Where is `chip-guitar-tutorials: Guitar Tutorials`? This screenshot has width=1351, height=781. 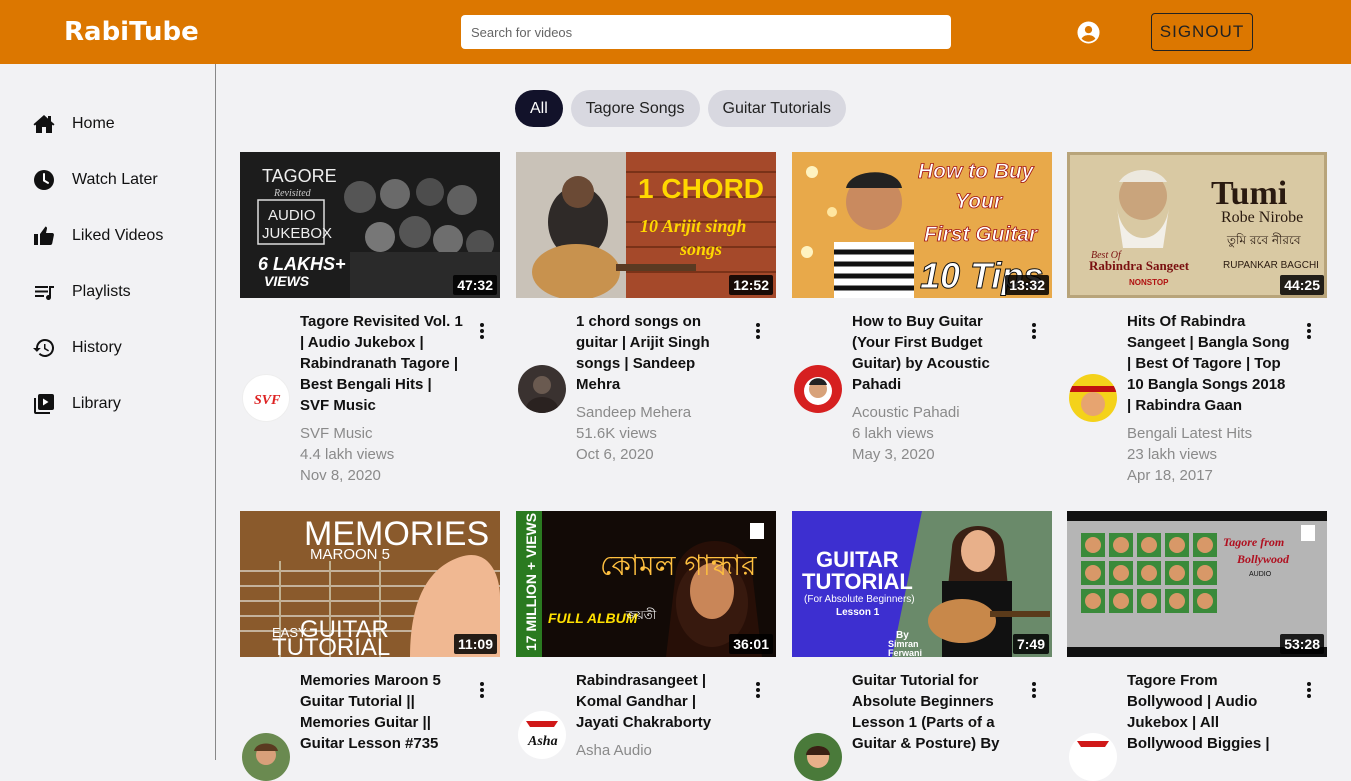 chip-guitar-tutorials: Guitar Tutorials is located at coordinates (776, 108).